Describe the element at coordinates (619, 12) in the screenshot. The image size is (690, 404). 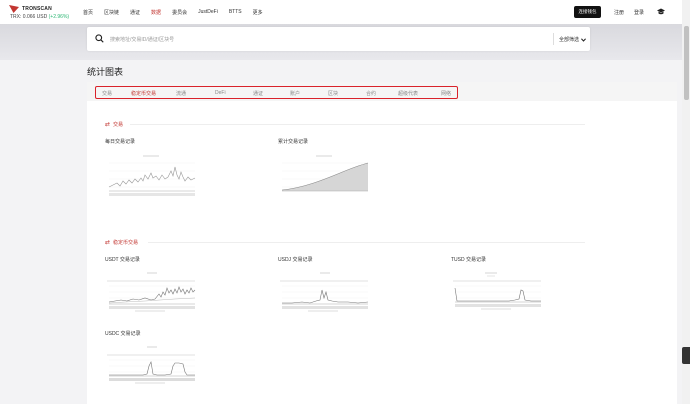
I see `register-link: 注册` at that location.